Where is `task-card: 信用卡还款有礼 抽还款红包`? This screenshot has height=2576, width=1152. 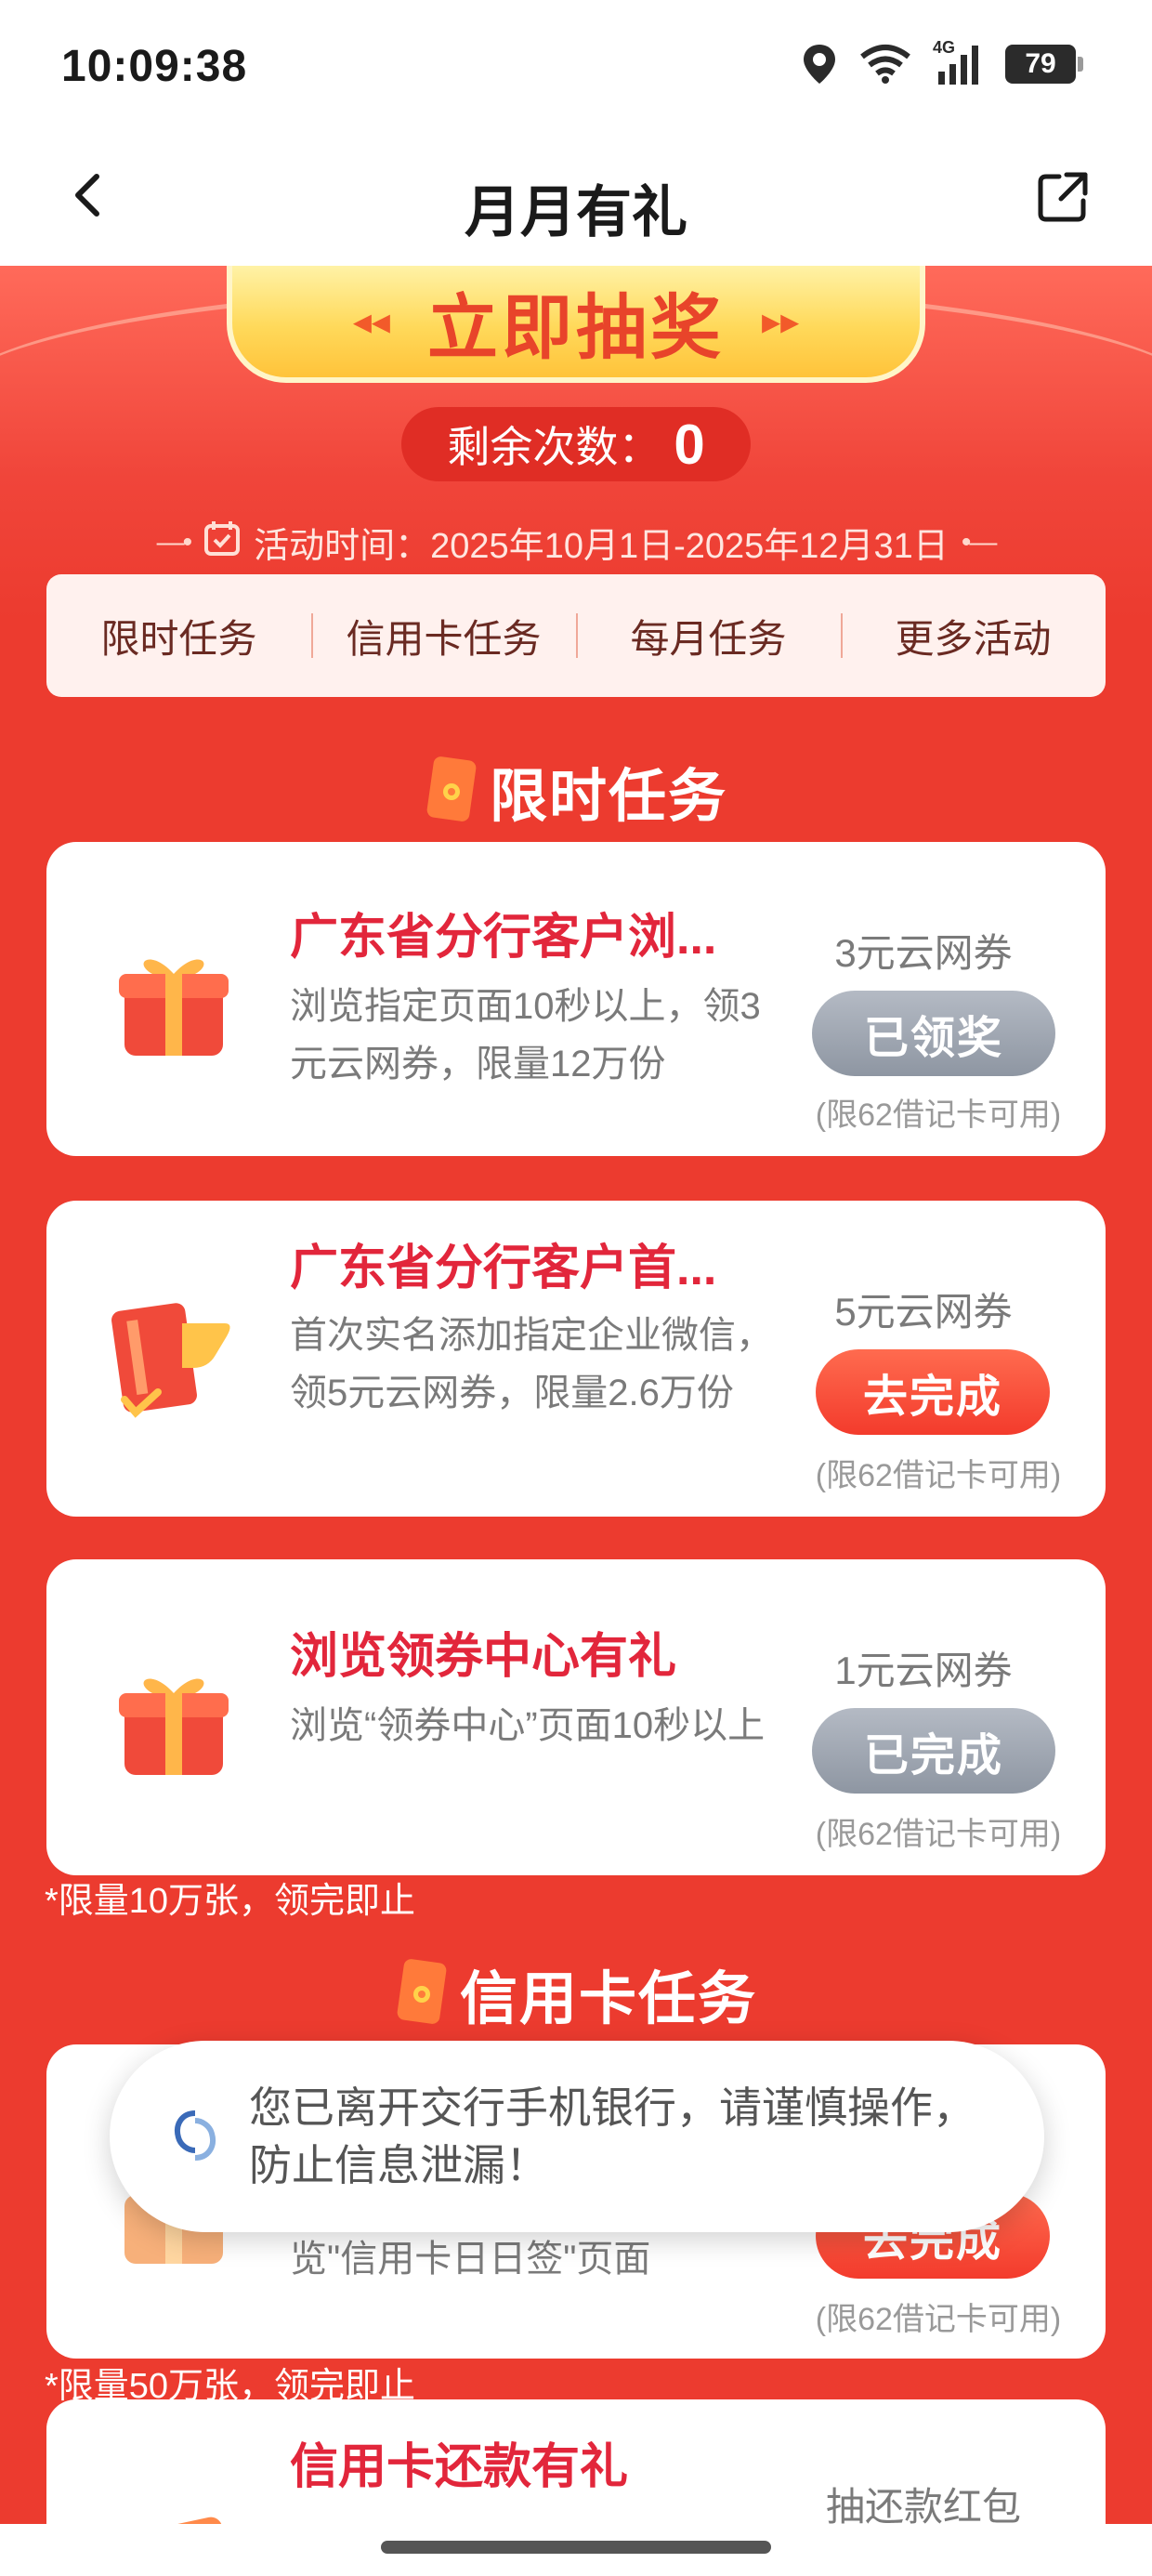
task-card: 信用卡还款有礼 抽还款红包 is located at coordinates (576, 2461).